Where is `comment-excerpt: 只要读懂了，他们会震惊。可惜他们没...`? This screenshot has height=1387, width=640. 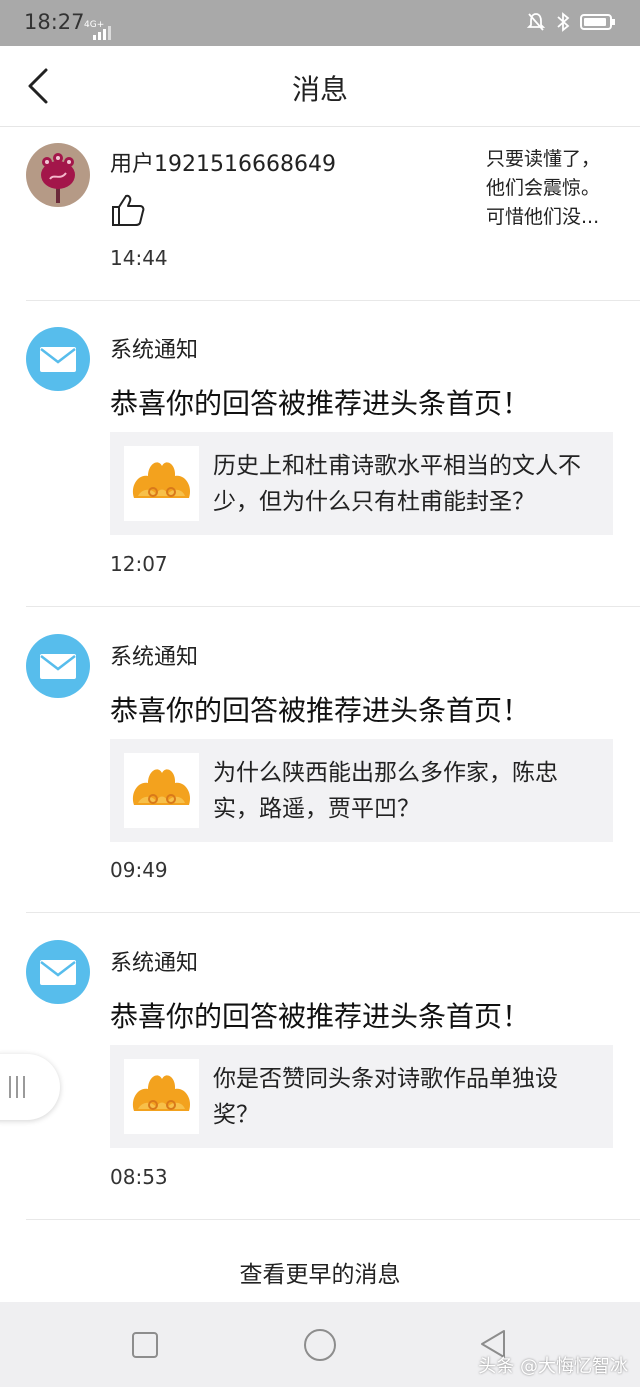
comment-excerpt: 只要读懂了，他们会震惊。可惜他们没... is located at coordinates (551, 188).